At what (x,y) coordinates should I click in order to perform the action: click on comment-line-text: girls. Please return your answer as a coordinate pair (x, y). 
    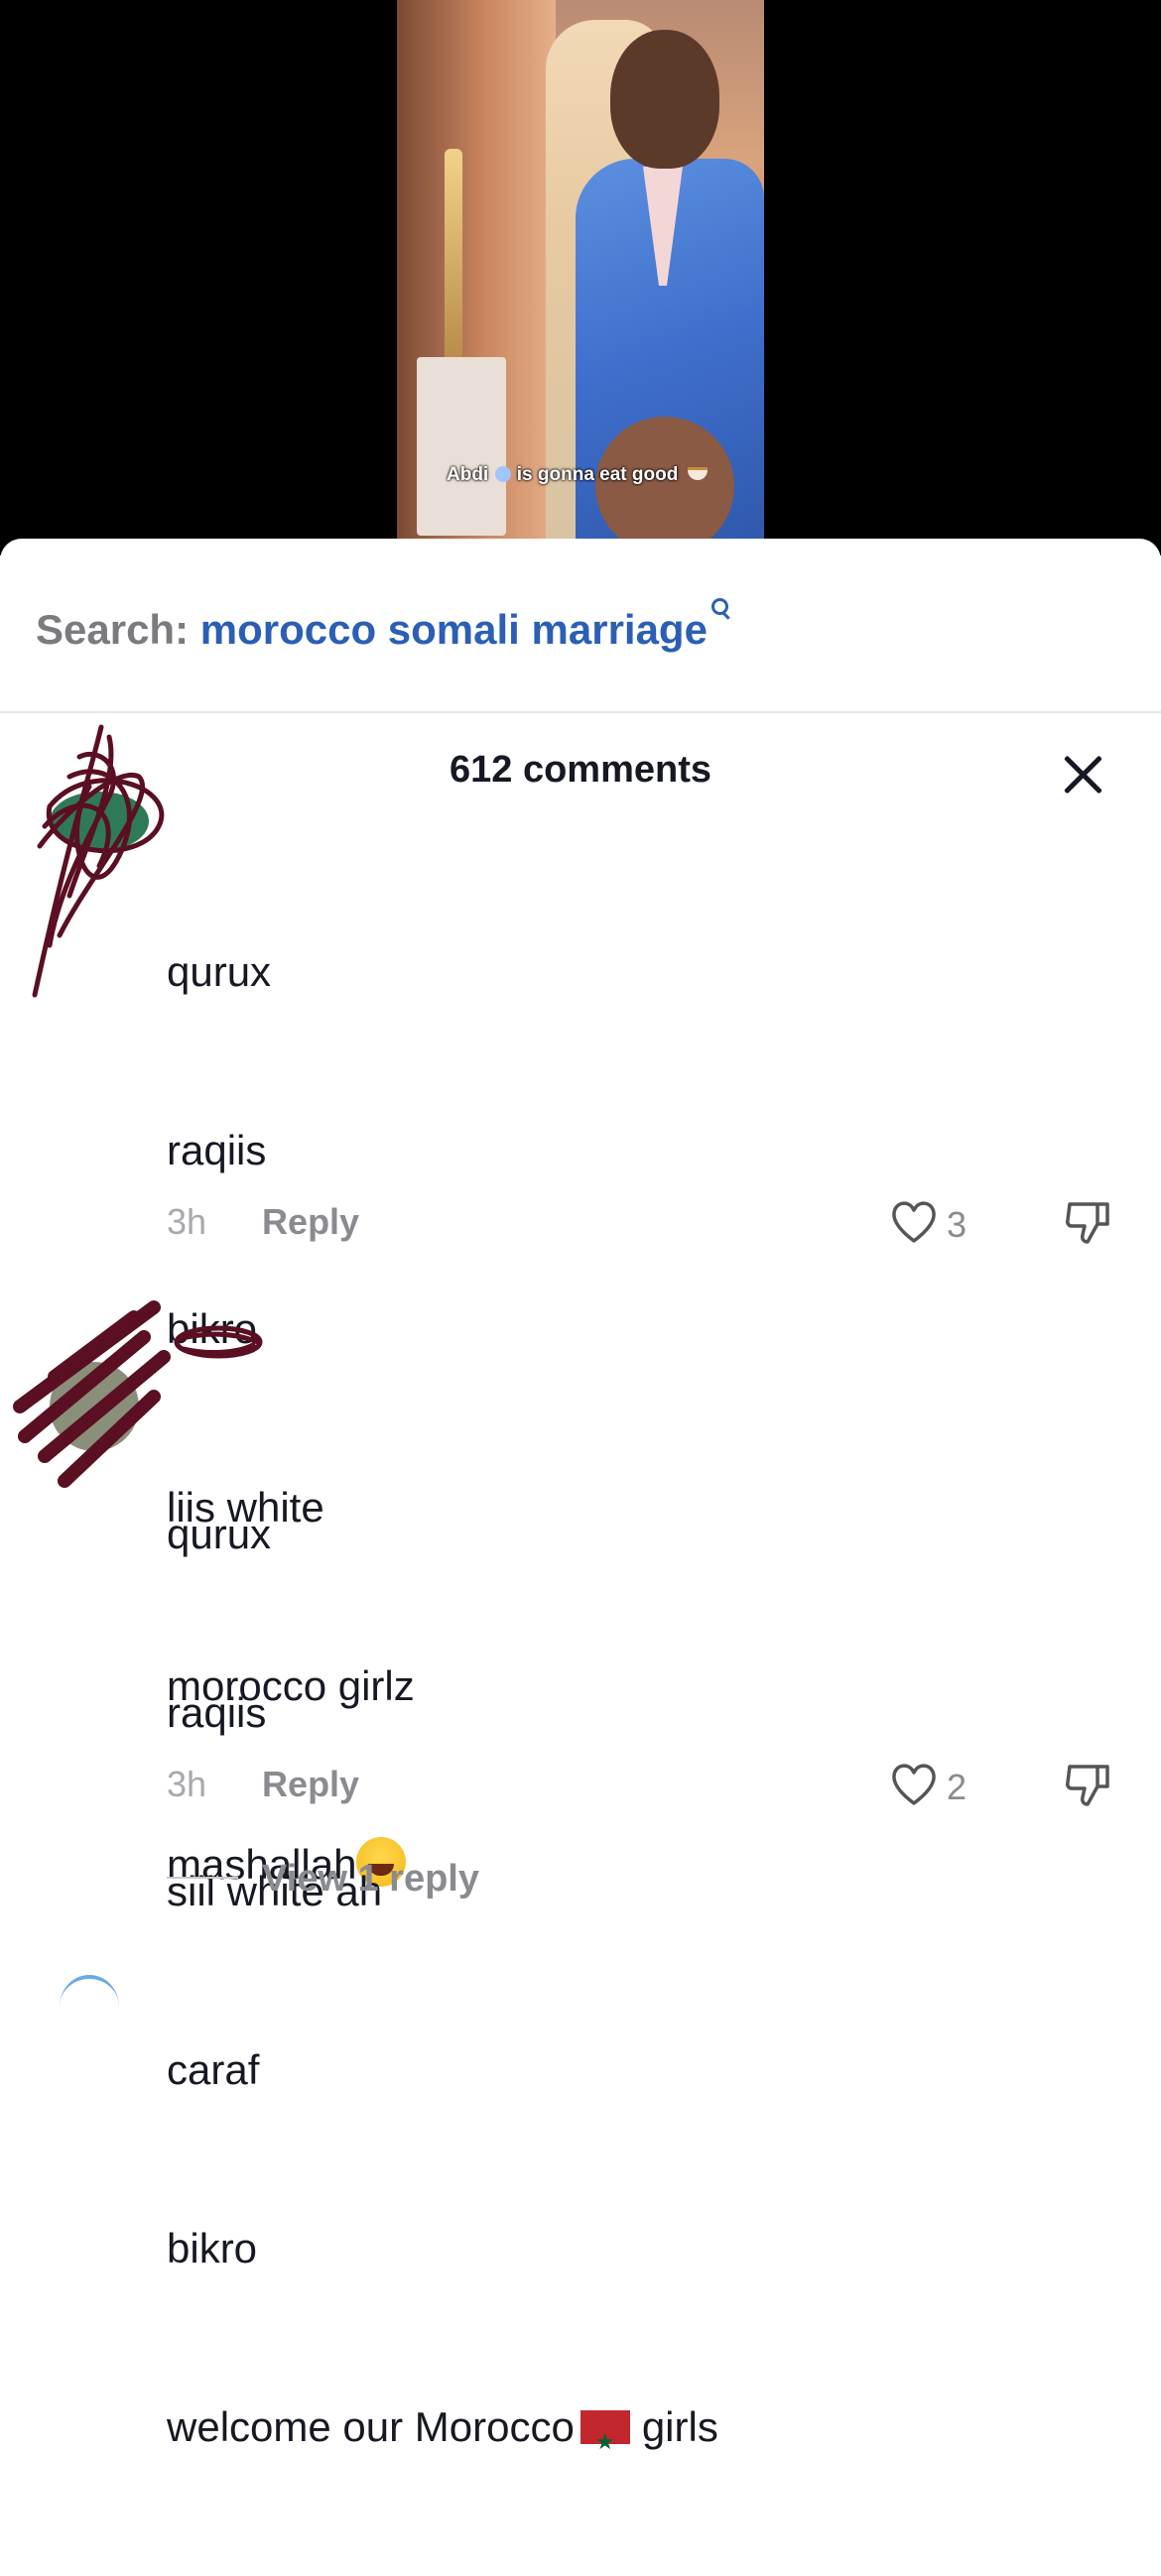
    Looking at the image, I should click on (680, 2426).